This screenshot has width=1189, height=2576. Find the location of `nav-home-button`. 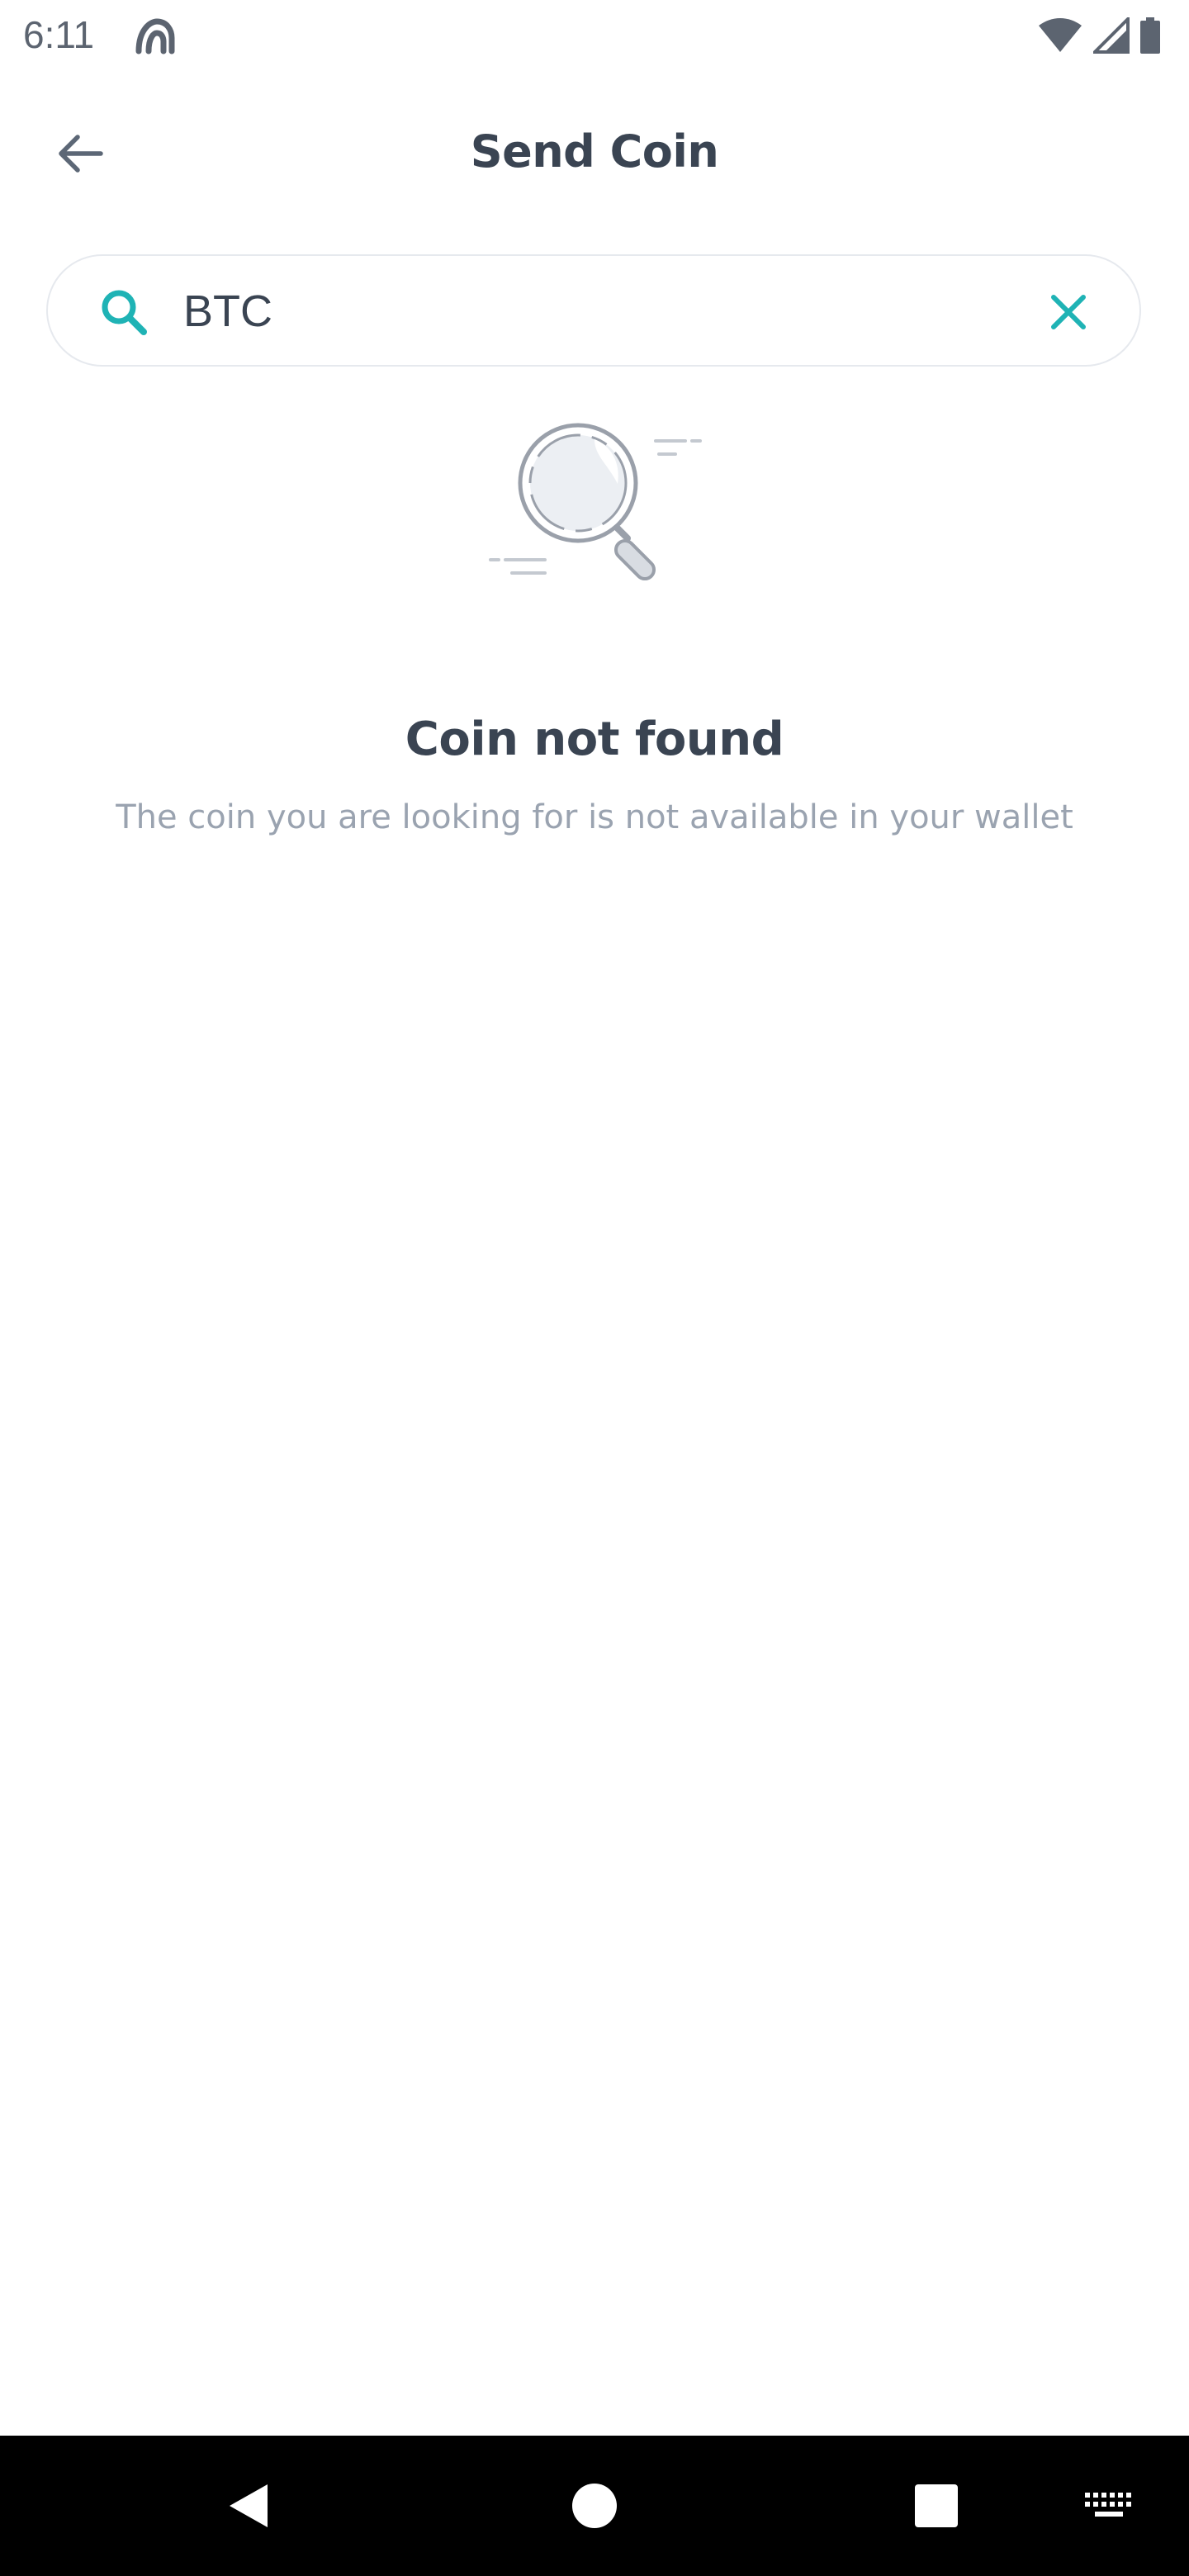

nav-home-button is located at coordinates (594, 2506).